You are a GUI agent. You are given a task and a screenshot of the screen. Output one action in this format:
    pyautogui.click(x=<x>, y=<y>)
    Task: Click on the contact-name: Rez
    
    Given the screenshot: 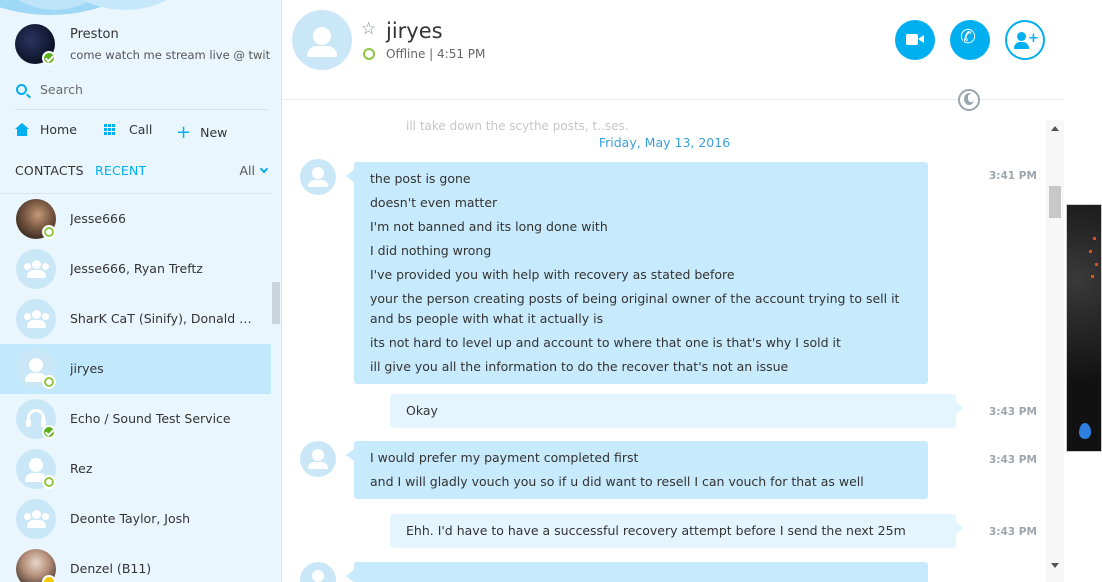 What is the action you would take?
    pyautogui.click(x=81, y=468)
    